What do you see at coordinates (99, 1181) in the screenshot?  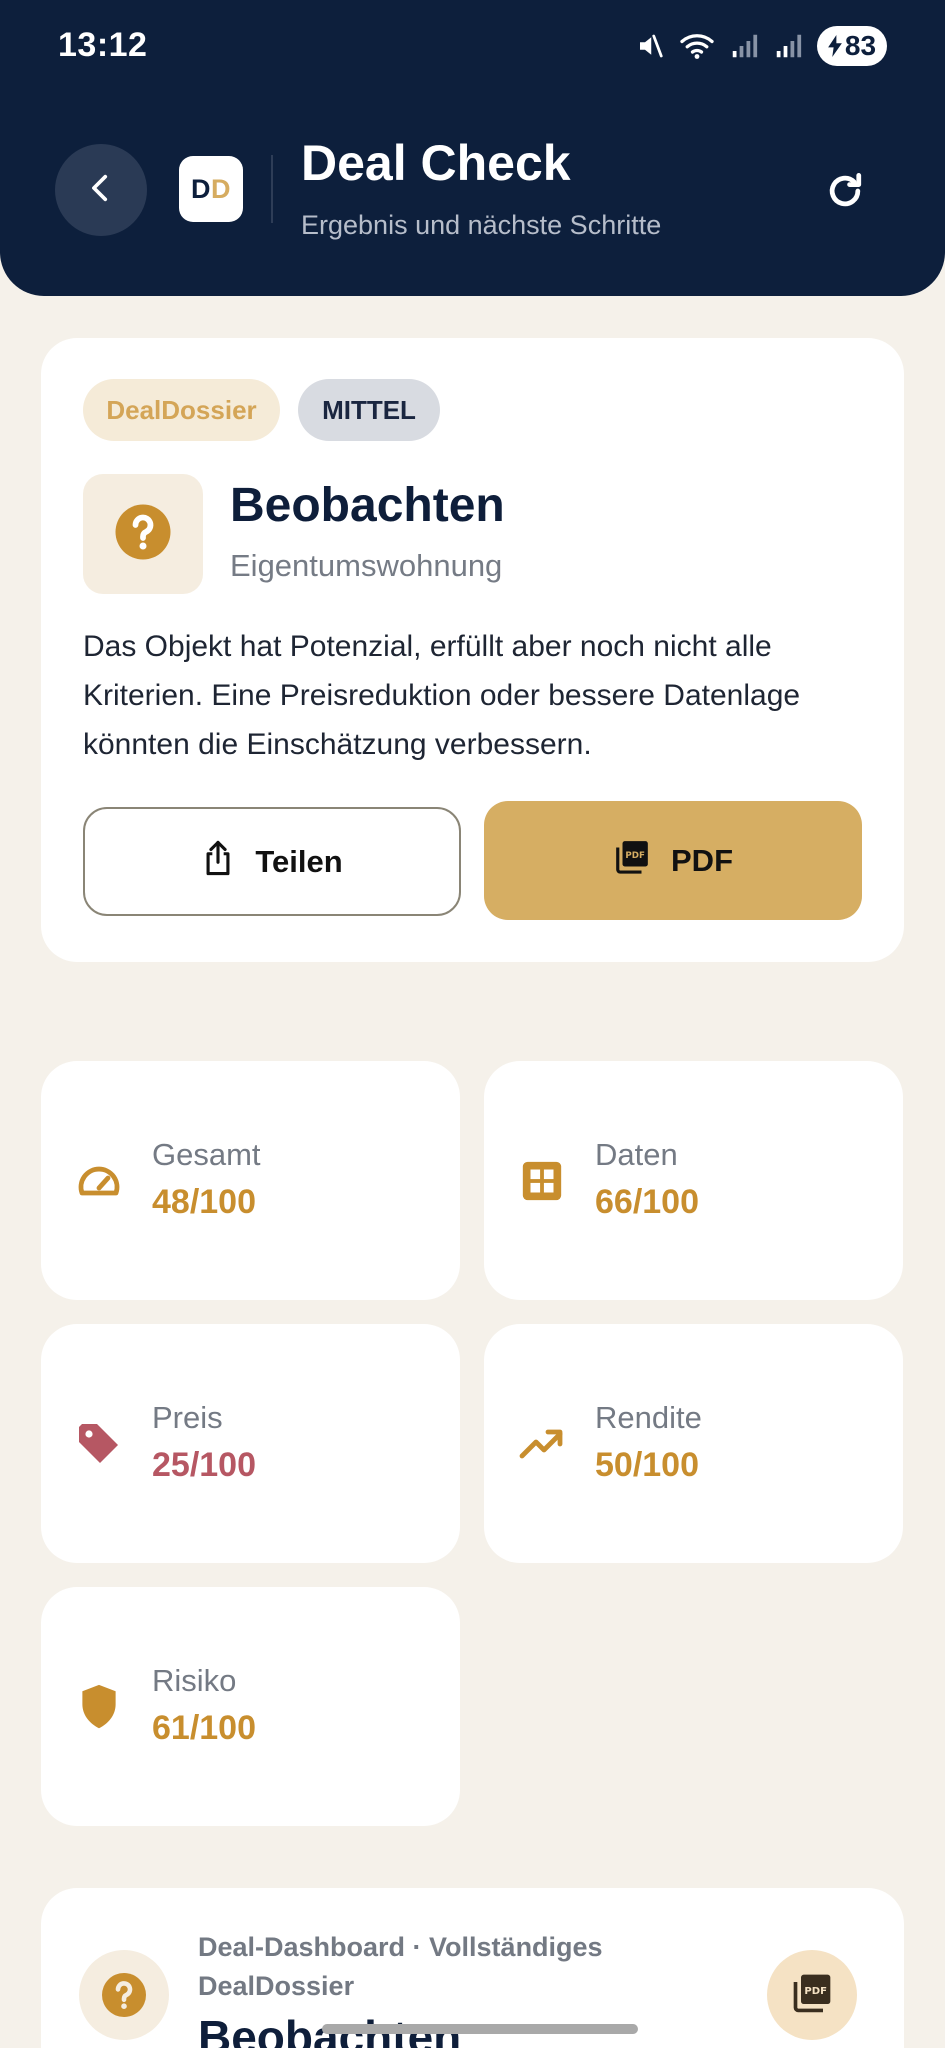 I see `gauge-icon` at bounding box center [99, 1181].